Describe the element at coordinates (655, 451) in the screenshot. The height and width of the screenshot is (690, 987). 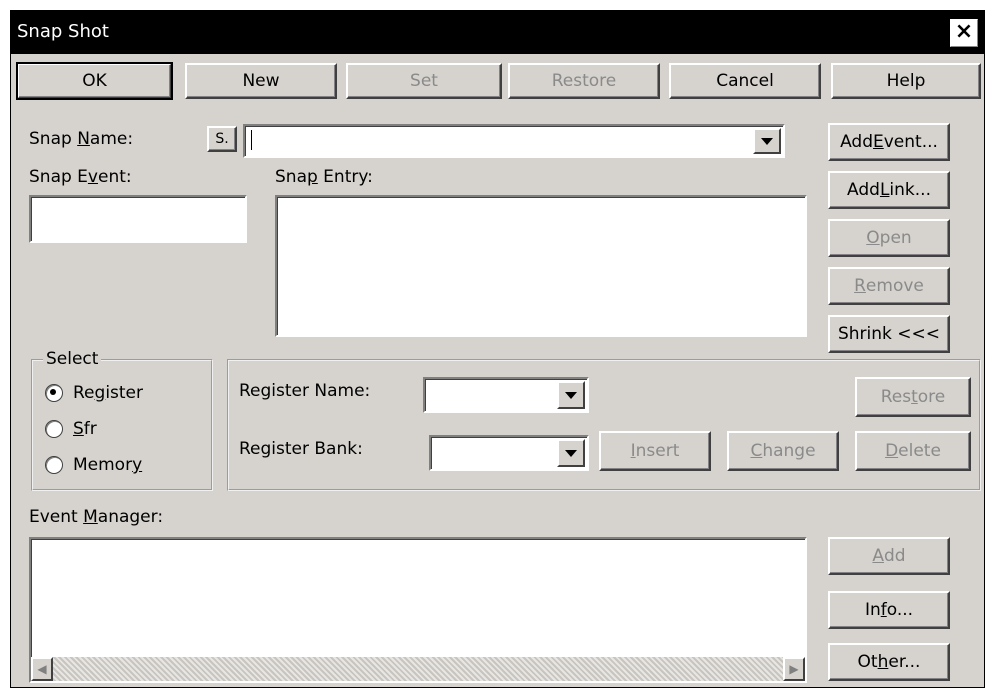
I see `insert-button: Insert` at that location.